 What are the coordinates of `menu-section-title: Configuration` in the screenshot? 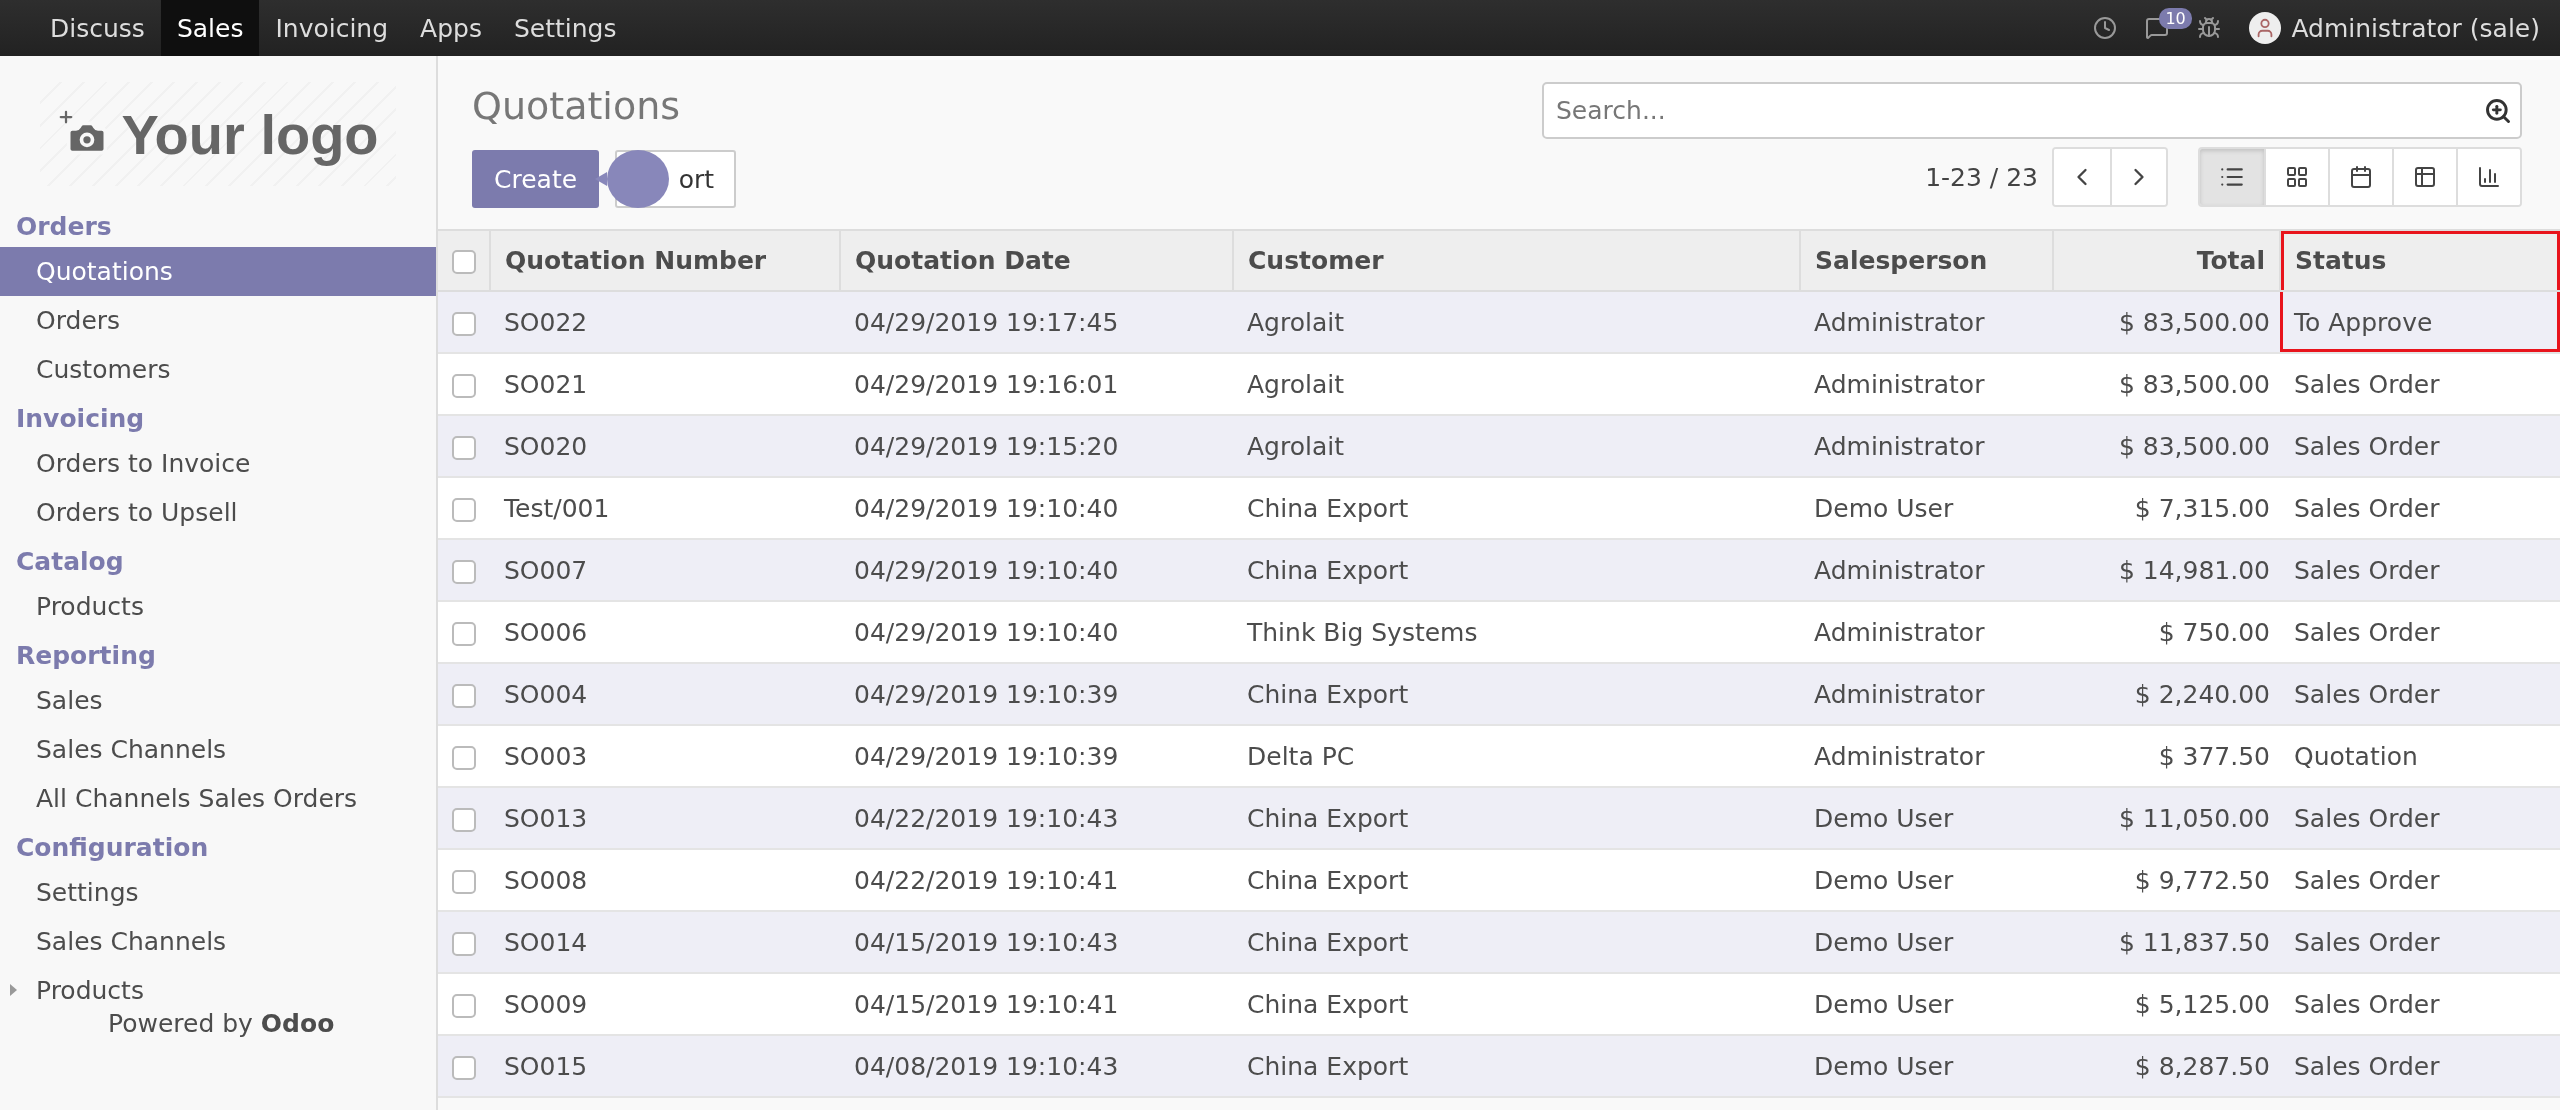 It's located at (112, 848).